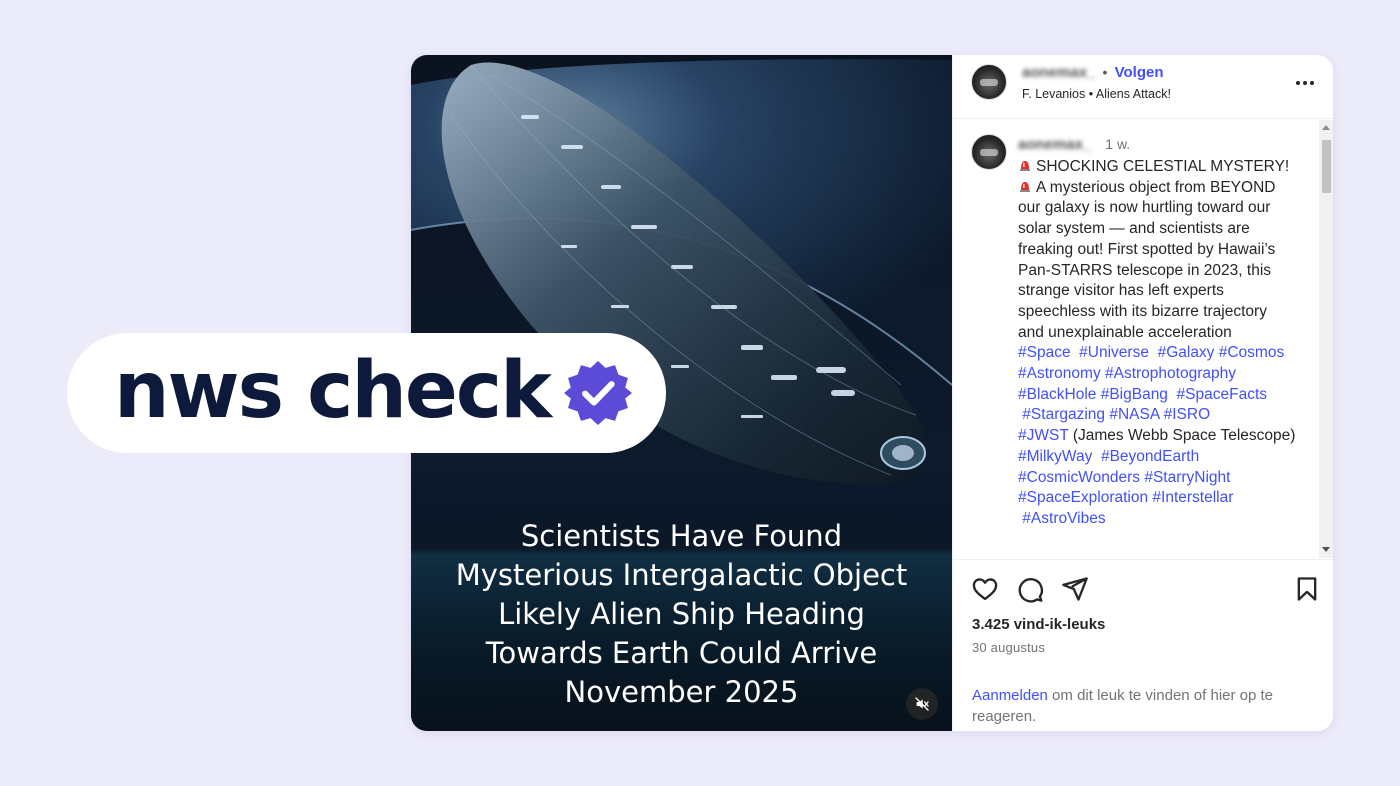  What do you see at coordinates (681, 536) in the screenshot?
I see `caption-line: Scientists Have Found` at bounding box center [681, 536].